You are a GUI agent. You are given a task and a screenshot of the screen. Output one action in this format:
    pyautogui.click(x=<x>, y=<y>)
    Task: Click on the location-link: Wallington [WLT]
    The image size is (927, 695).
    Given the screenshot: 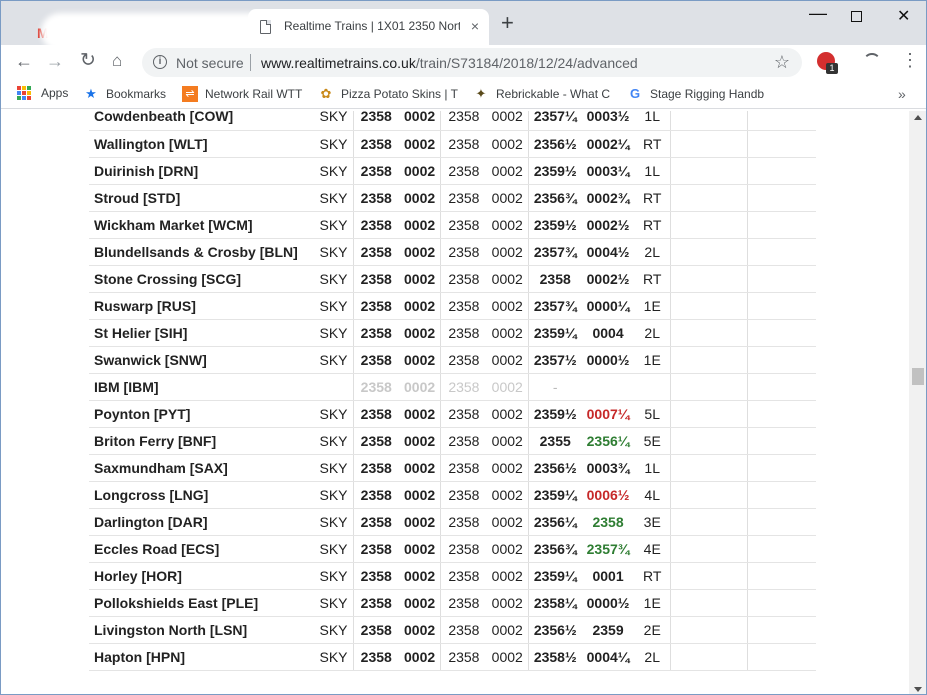 What is the action you would take?
    pyautogui.click(x=201, y=144)
    